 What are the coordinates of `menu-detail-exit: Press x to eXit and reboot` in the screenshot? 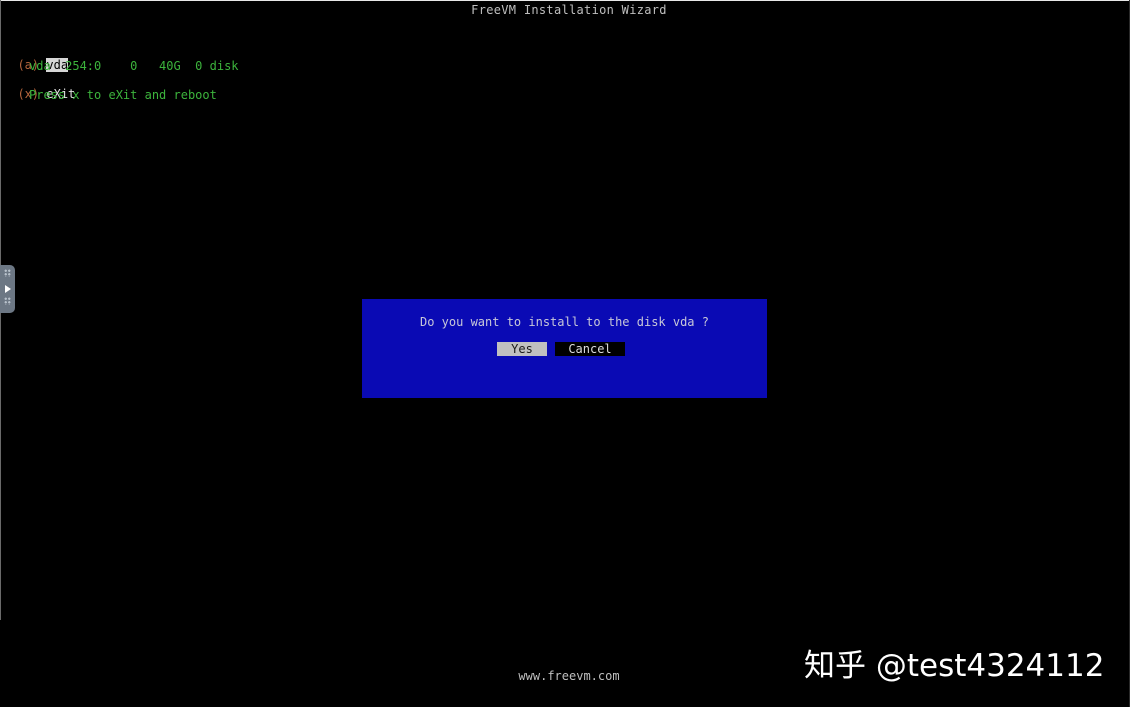 It's located at (123, 95).